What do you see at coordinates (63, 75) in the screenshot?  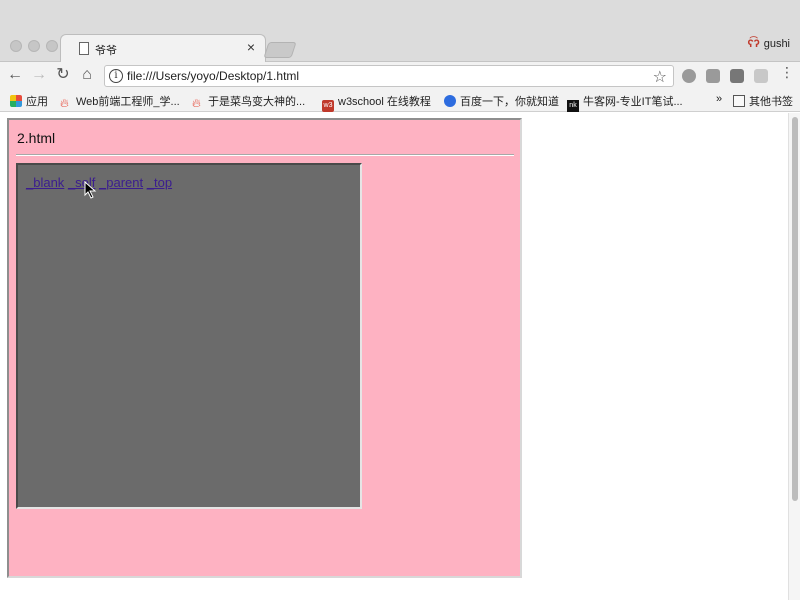 I see `reload-button: ↻` at bounding box center [63, 75].